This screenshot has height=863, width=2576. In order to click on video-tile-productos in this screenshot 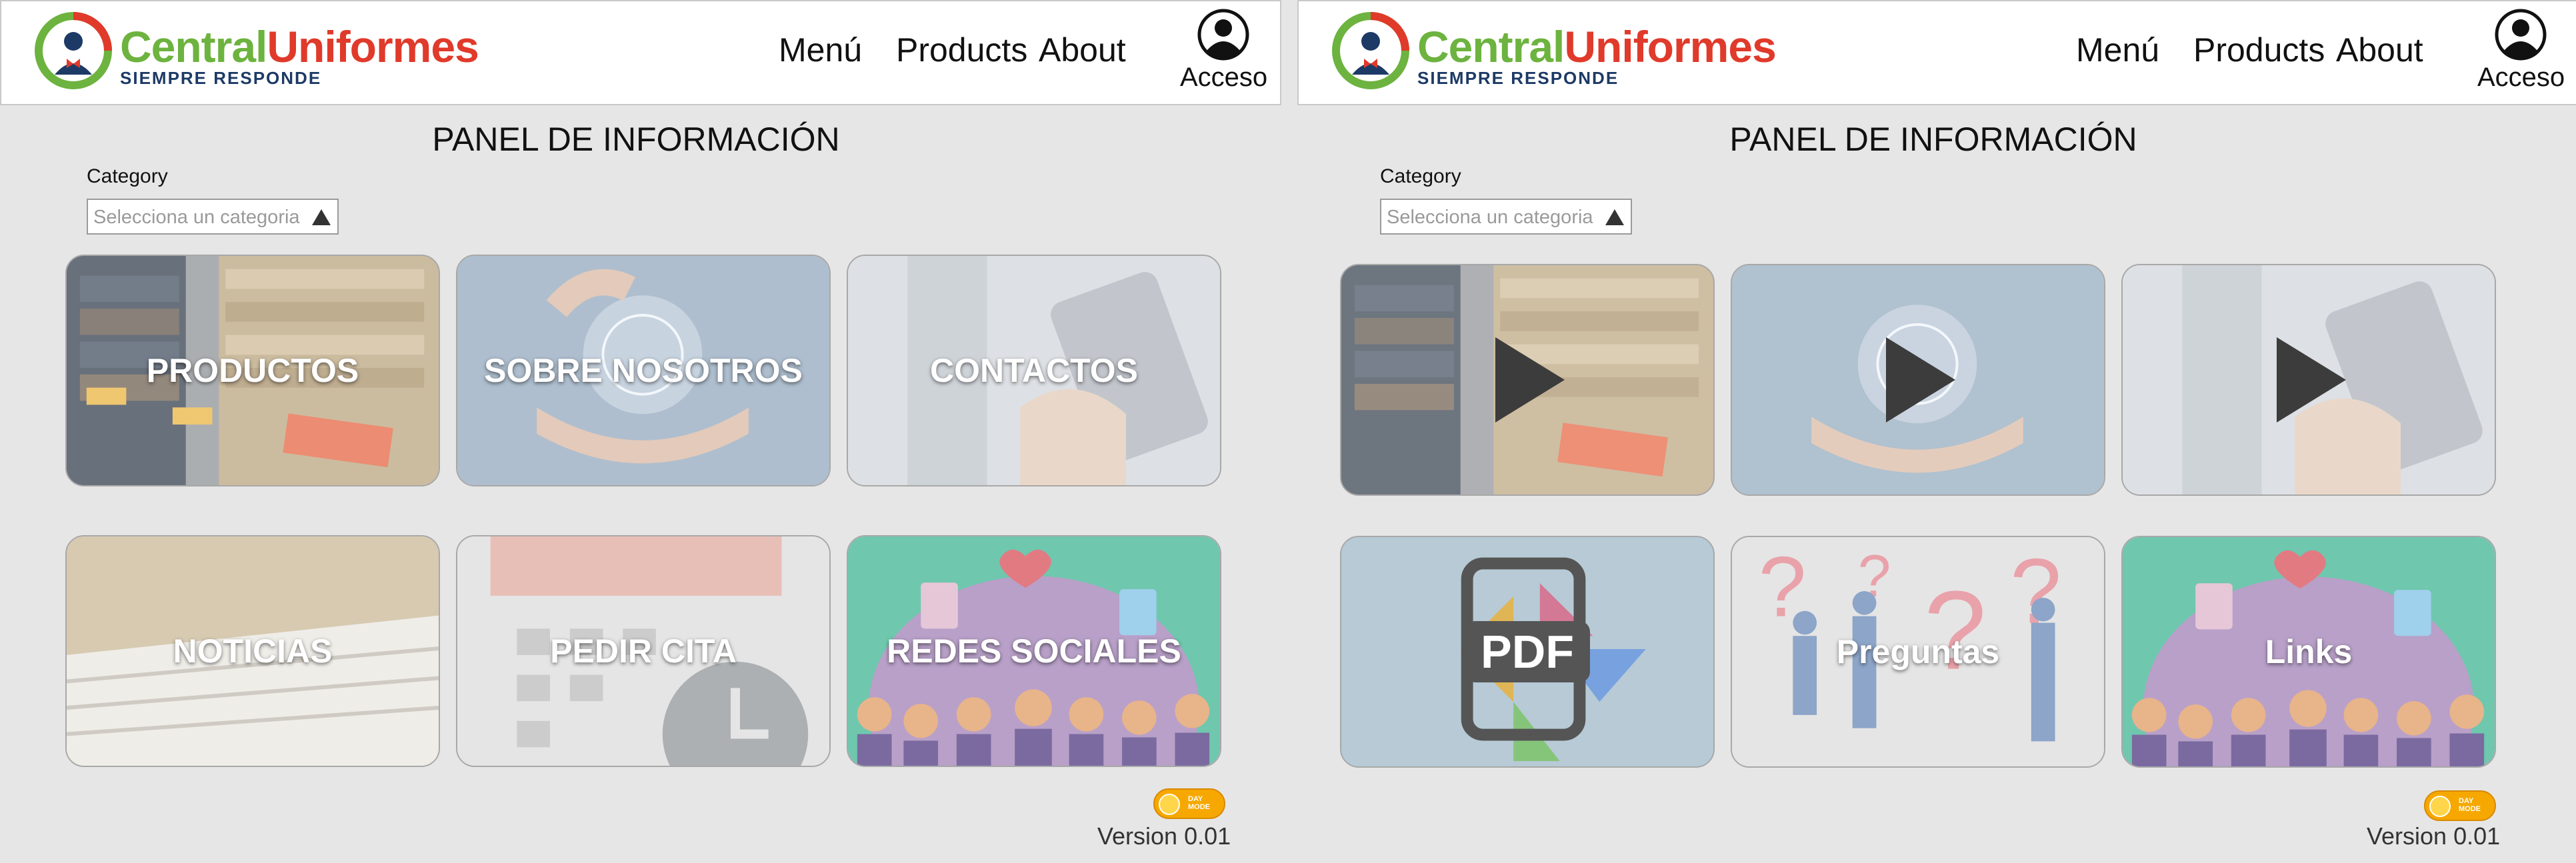, I will do `click(1527, 380)`.